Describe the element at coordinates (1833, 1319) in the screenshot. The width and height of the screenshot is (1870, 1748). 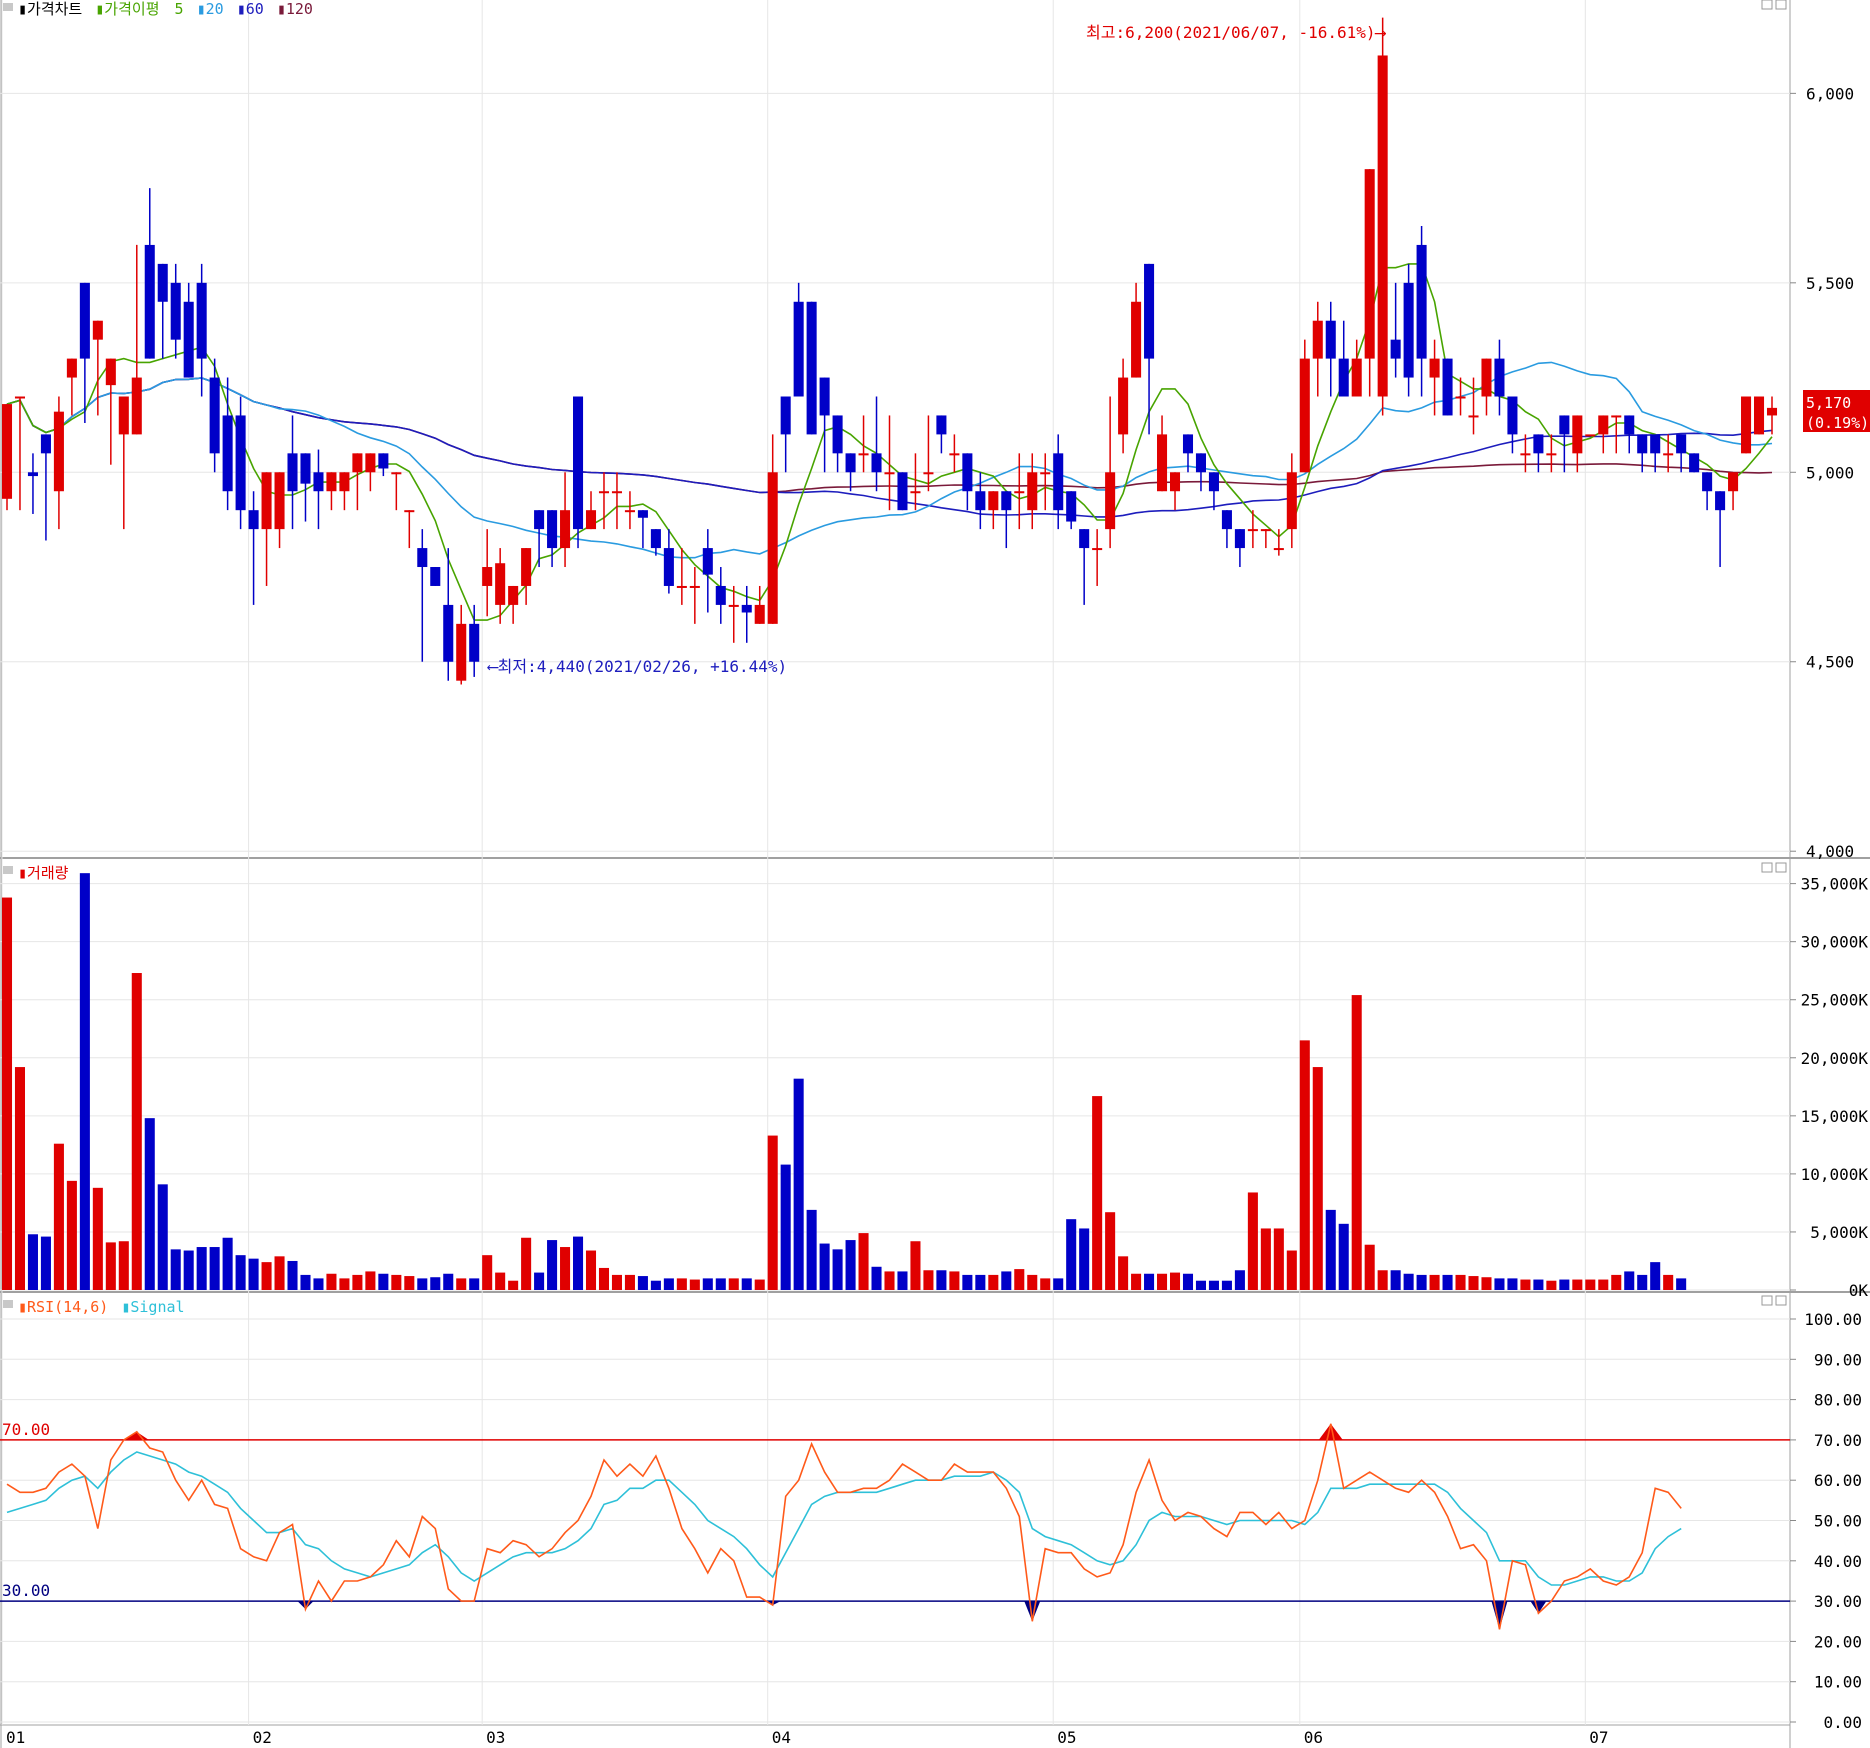
I see `rsi-tick-label: 100.00` at that location.